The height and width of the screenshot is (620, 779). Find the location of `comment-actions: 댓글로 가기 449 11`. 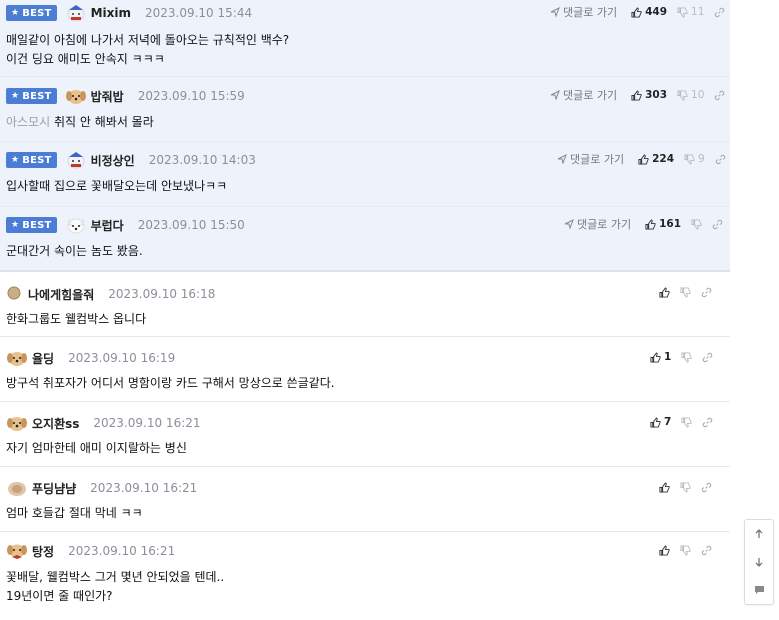

comment-actions: 댓글로 가기 449 11 is located at coordinates (637, 12).